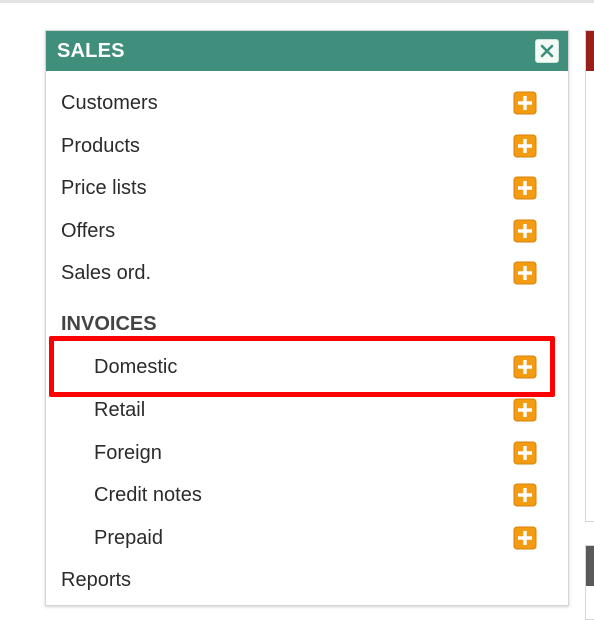 The width and height of the screenshot is (594, 620). I want to click on menu-item-domestic: Domestic, so click(307, 367).